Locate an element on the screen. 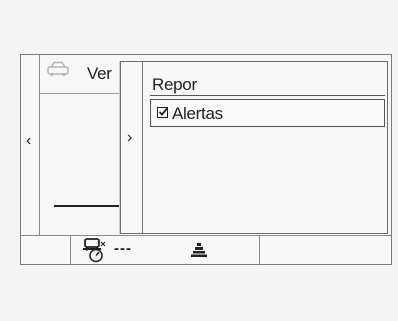 The width and height of the screenshot is (398, 321). status-cell-left is located at coordinates (46, 250).